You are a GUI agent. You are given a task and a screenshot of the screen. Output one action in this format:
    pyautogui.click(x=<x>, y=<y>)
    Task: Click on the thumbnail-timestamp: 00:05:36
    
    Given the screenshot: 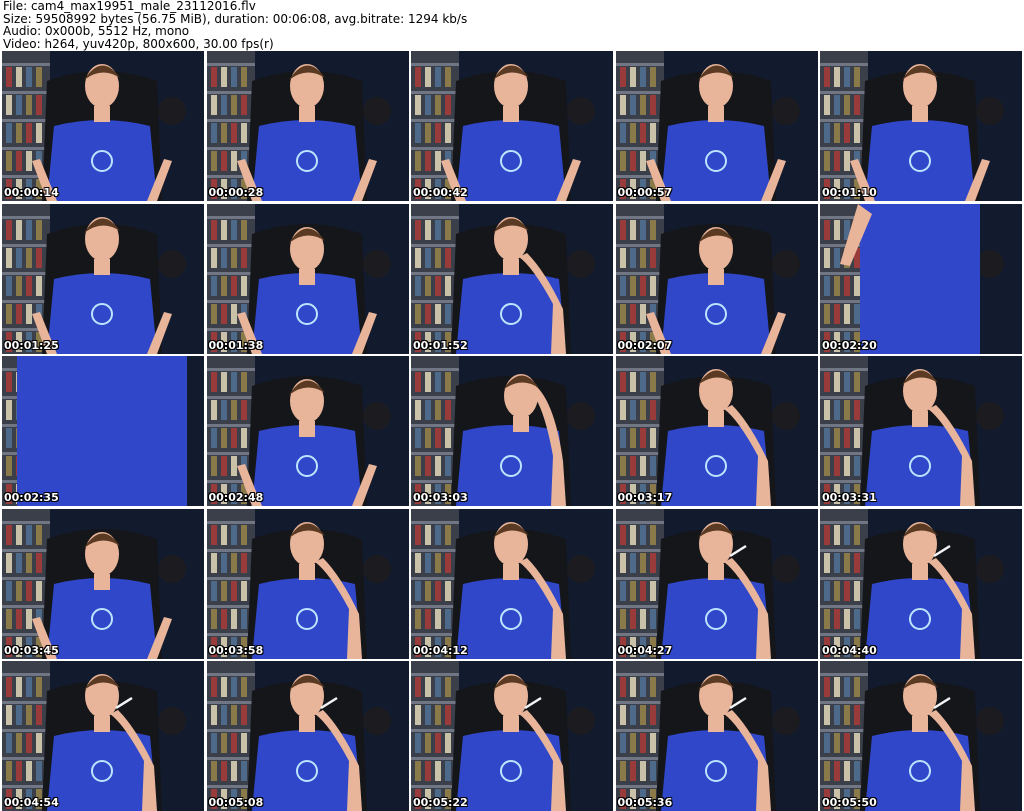 What is the action you would take?
    pyautogui.click(x=645, y=802)
    